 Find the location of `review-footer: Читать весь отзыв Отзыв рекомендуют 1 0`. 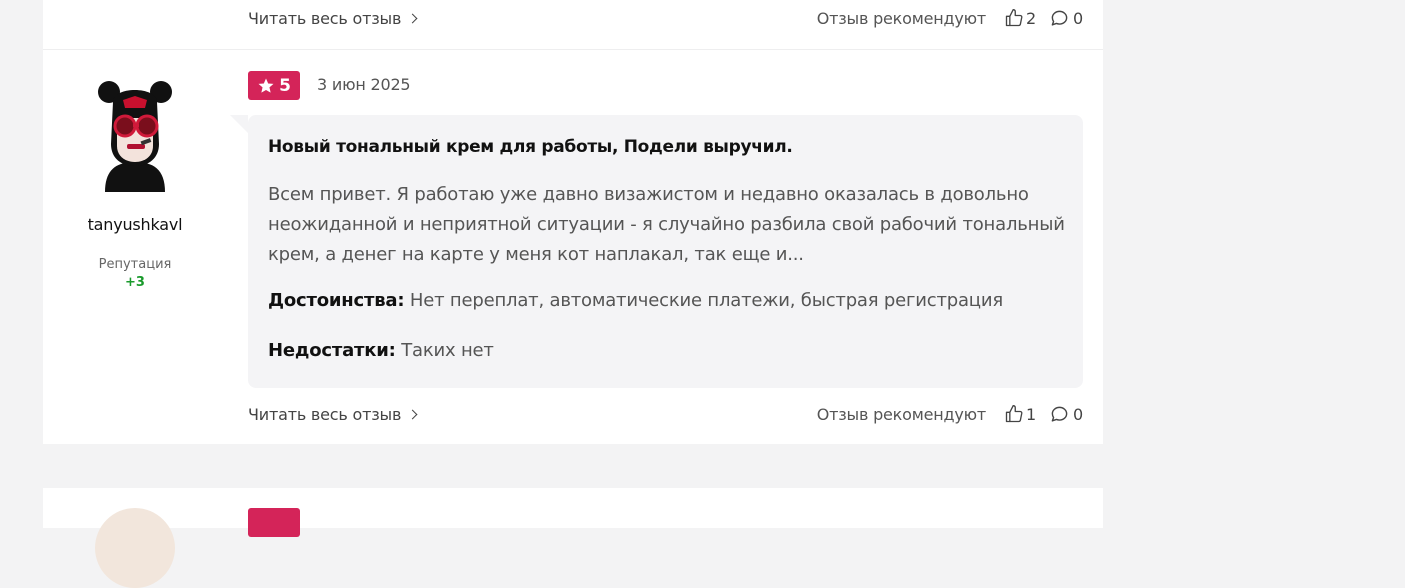

review-footer: Читать весь отзыв Отзыв рекомендуют 1 0 is located at coordinates (665, 414).